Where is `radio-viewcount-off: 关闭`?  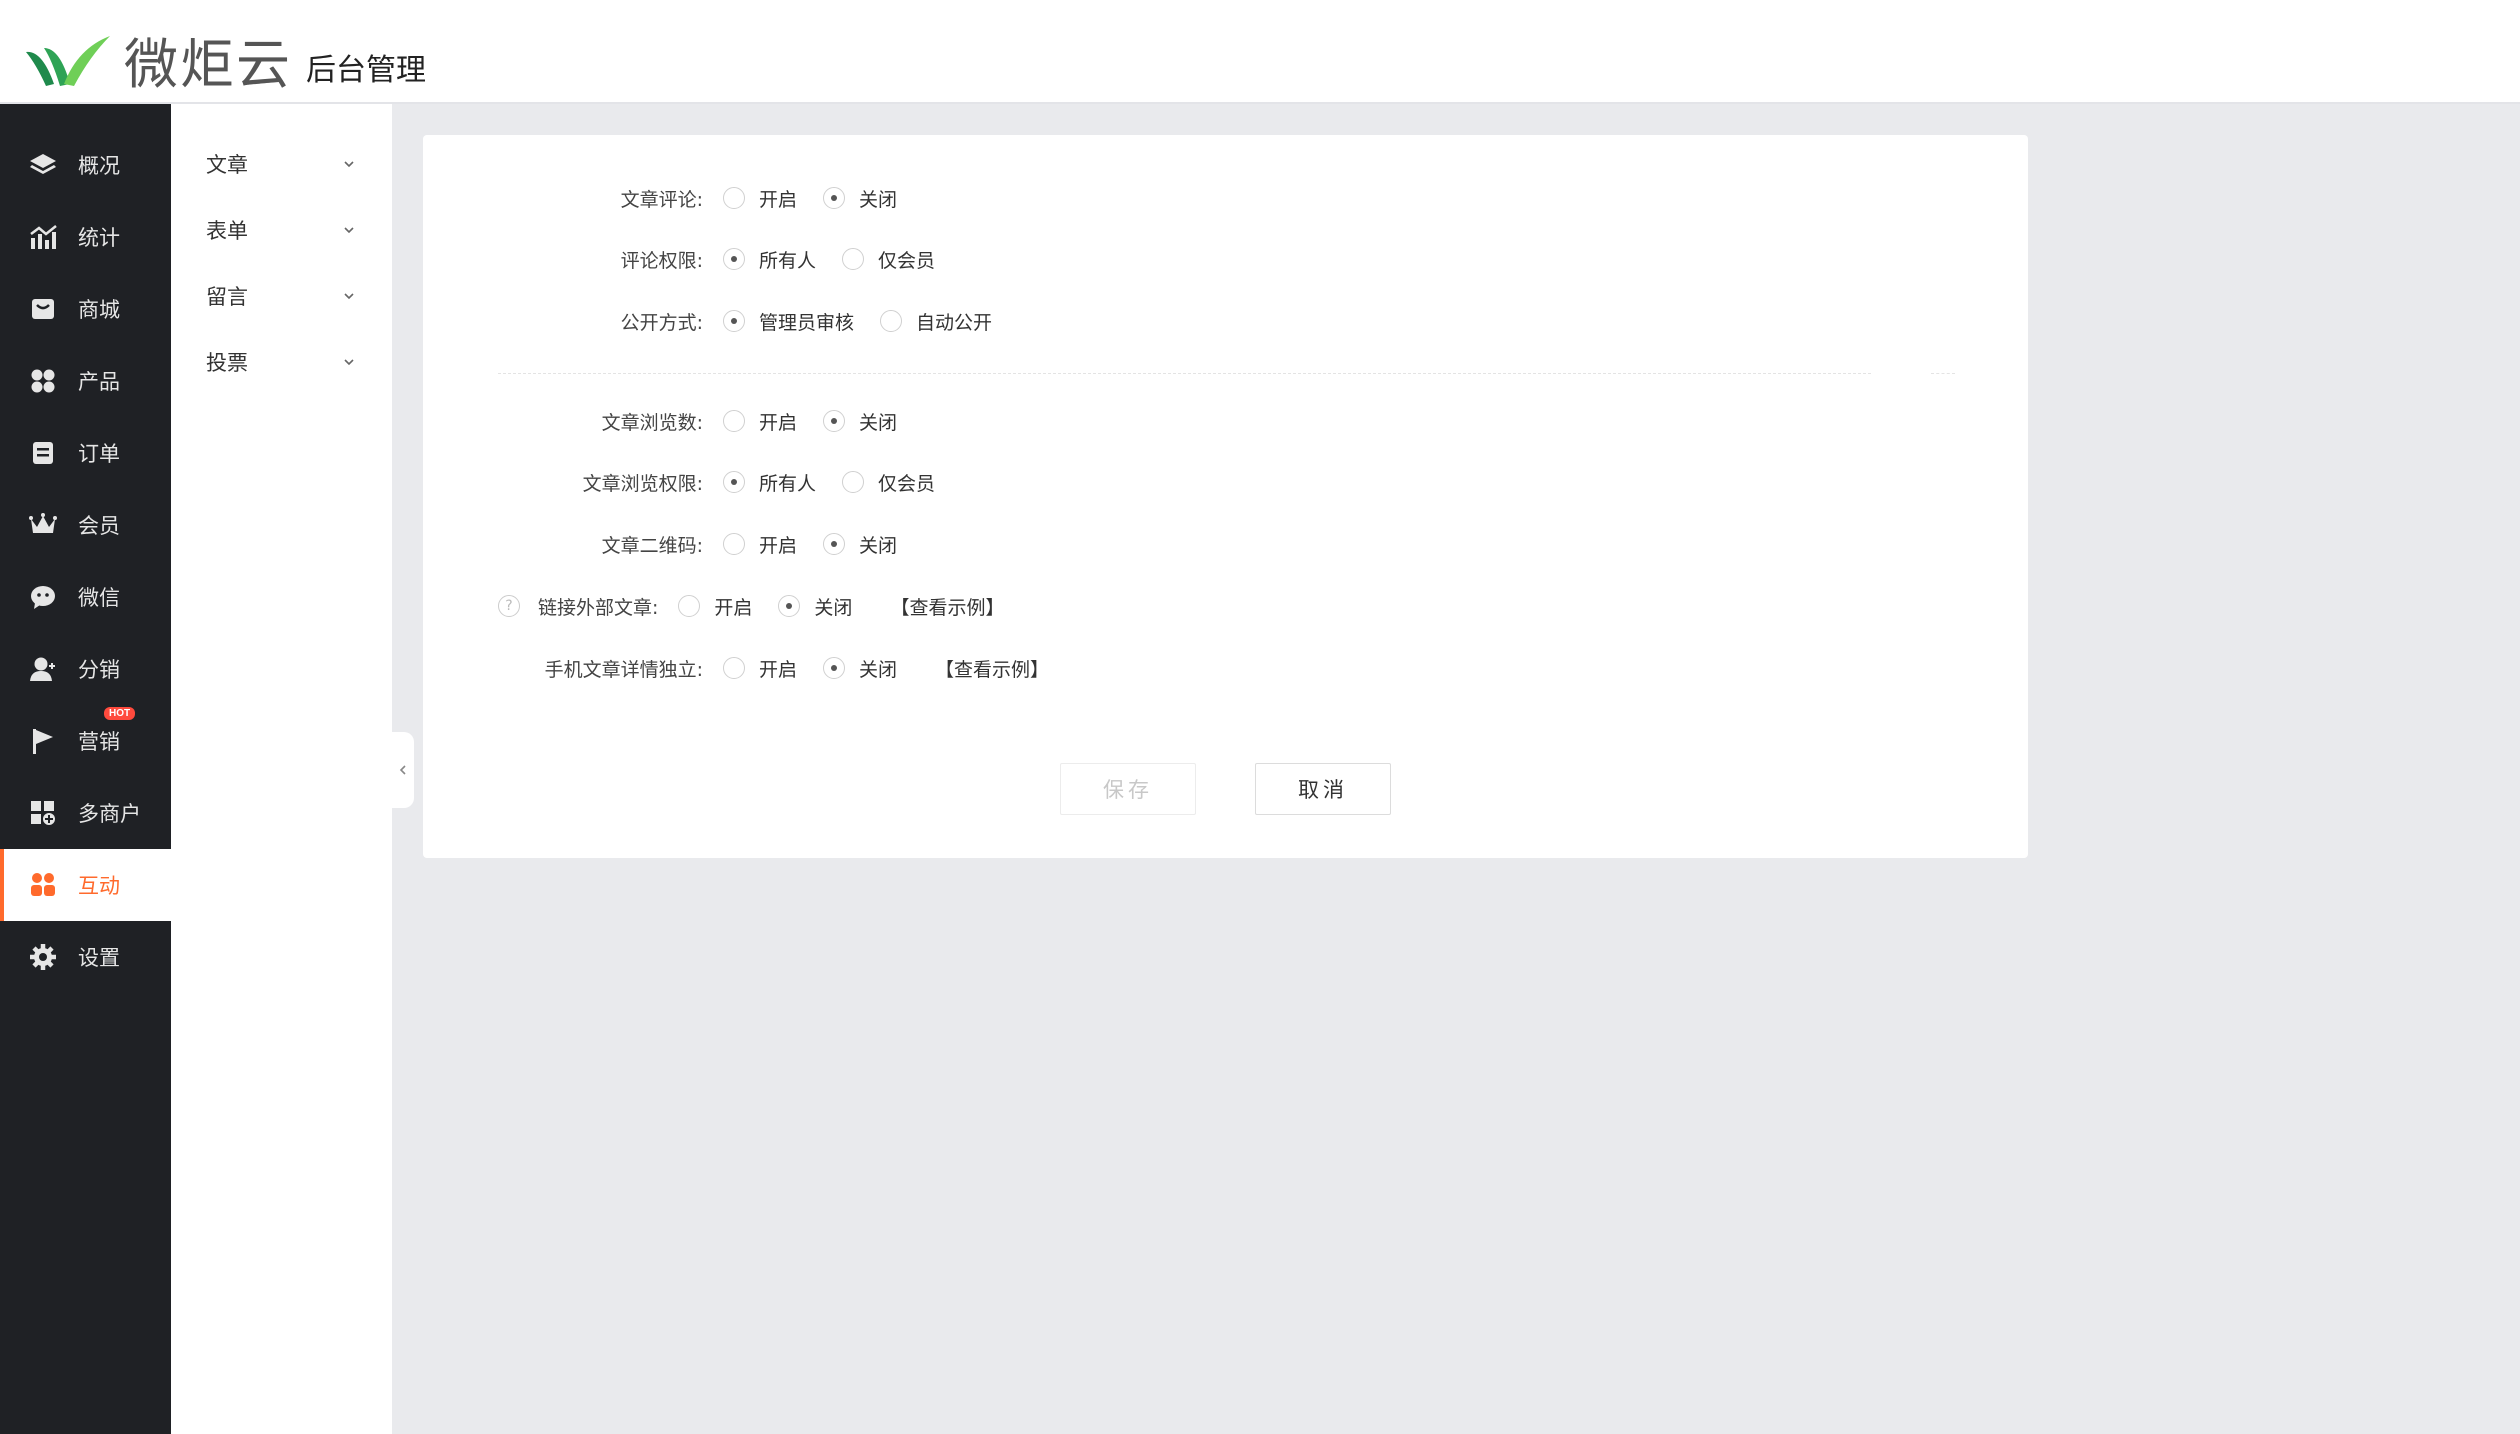 radio-viewcount-off: 关闭 is located at coordinates (860, 421).